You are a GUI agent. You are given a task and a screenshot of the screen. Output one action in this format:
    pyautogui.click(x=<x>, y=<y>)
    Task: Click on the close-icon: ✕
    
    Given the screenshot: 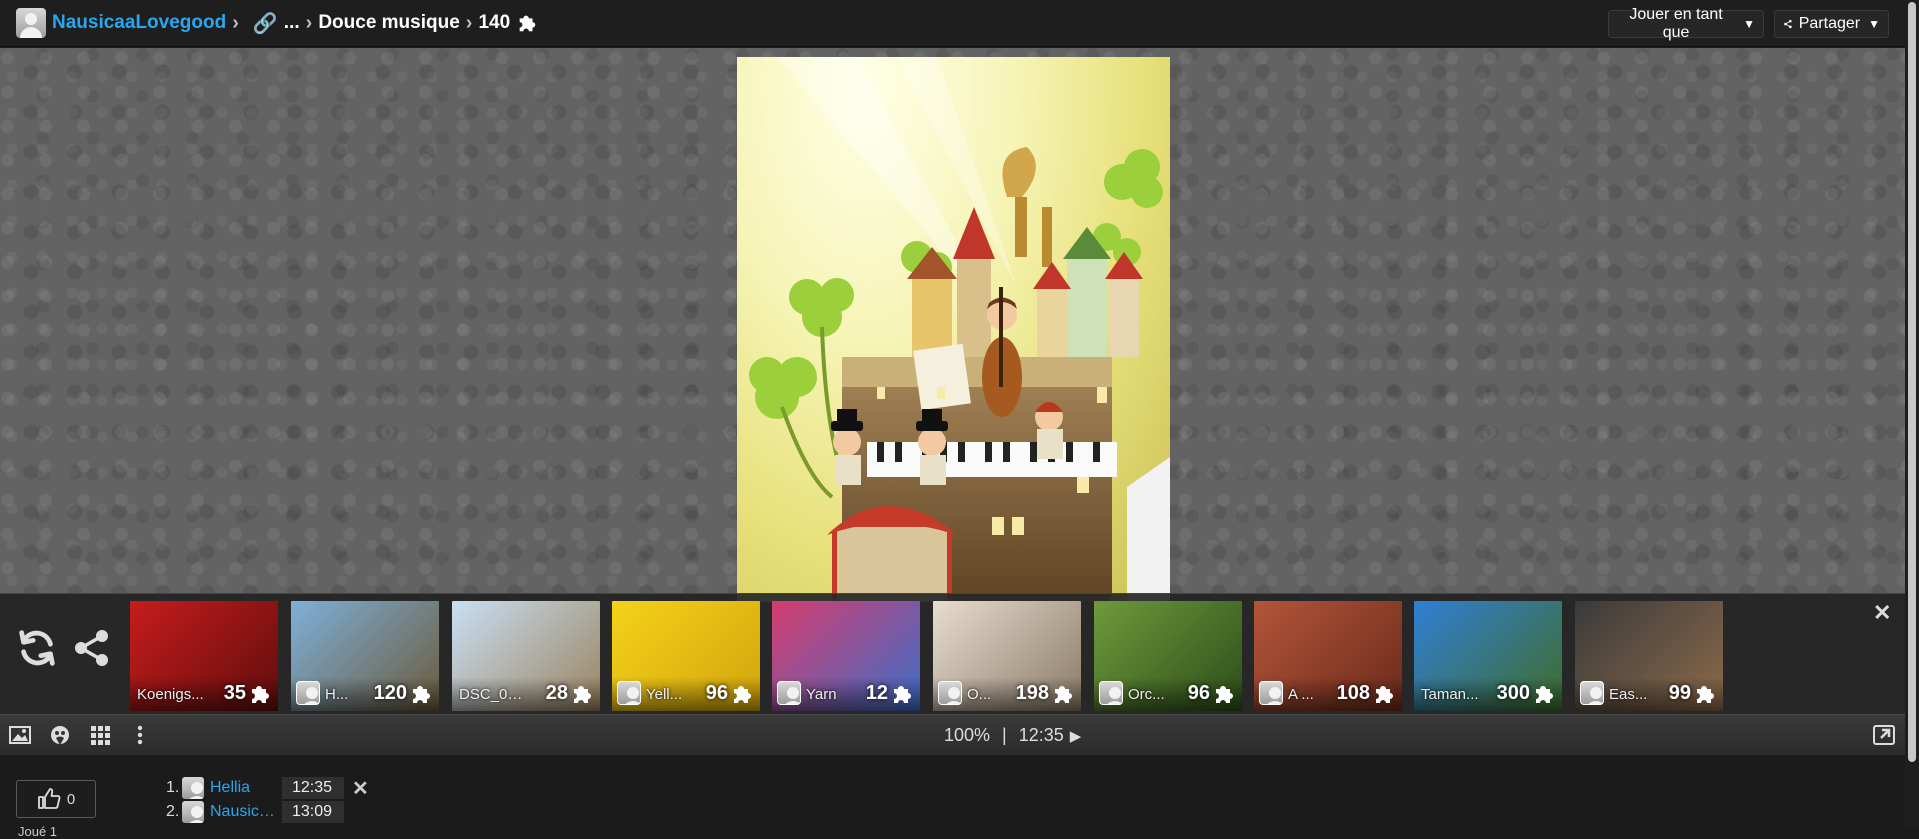 What is the action you would take?
    pyautogui.click(x=1882, y=613)
    